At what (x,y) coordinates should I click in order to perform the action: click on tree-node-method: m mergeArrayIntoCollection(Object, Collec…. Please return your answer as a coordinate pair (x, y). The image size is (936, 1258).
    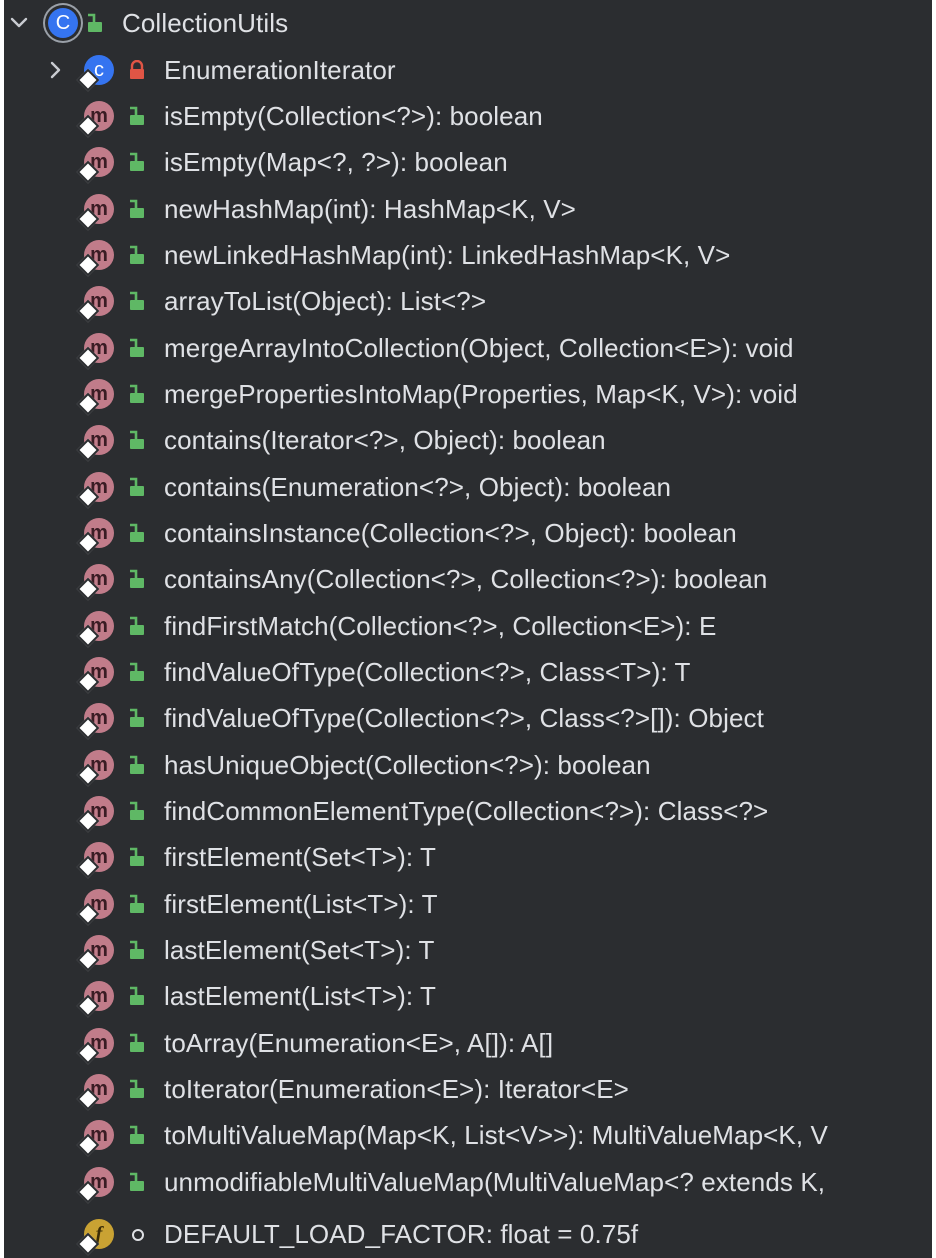
    Looking at the image, I should click on (468, 348).